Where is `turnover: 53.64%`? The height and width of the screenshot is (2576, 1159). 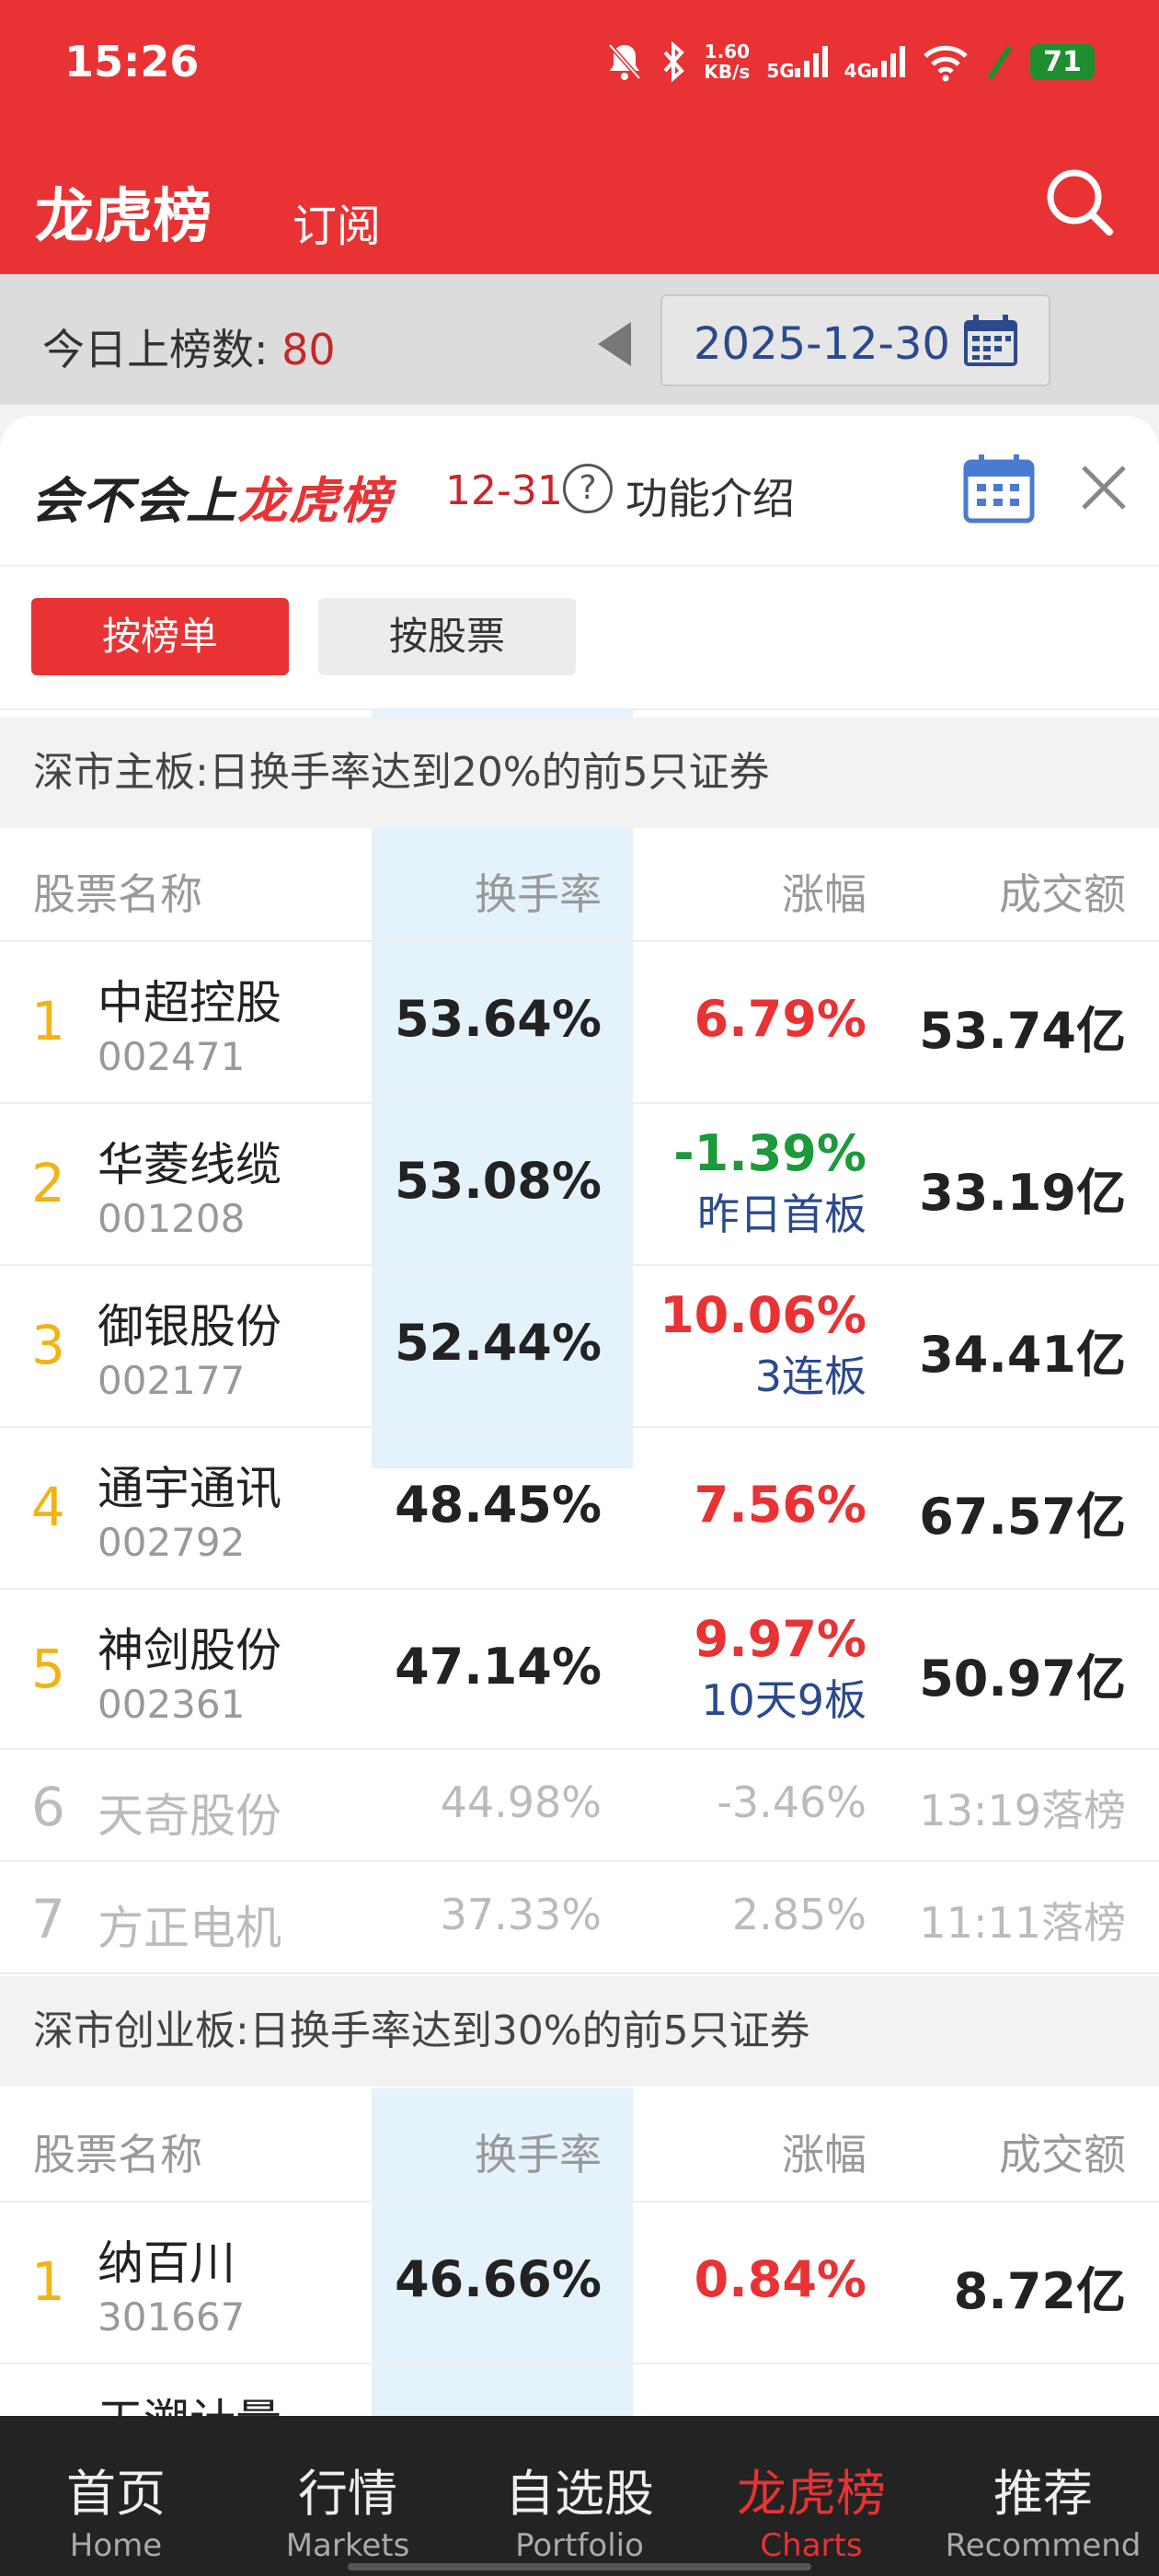 turnover: 53.64% is located at coordinates (498, 1019).